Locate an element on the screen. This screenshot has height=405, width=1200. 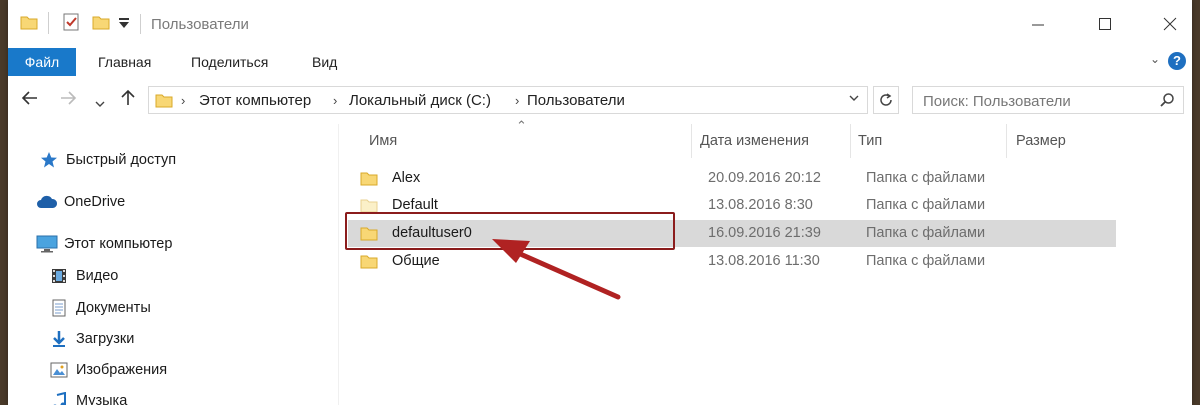
close-button is located at coordinates (1170, 24).